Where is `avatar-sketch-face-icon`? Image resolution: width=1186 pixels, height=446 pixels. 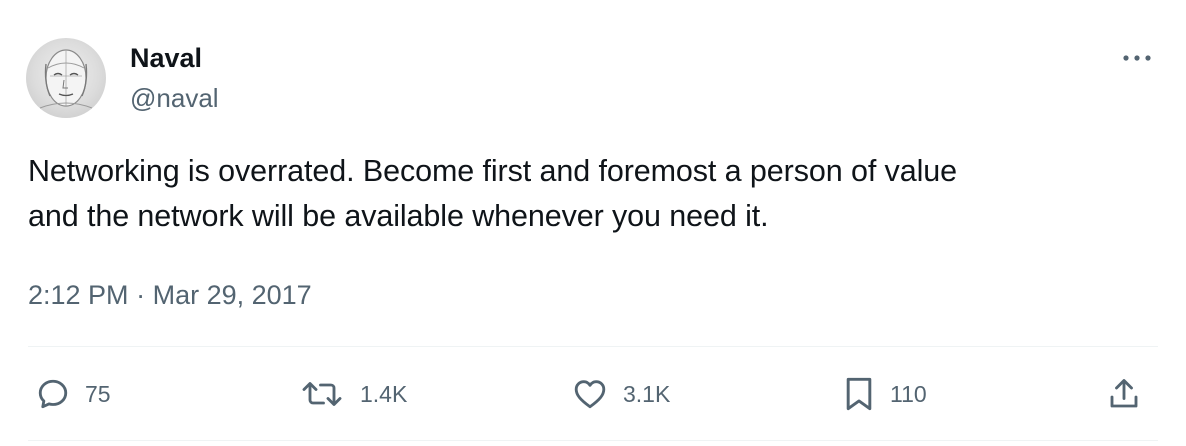 avatar-sketch-face-icon is located at coordinates (66, 79).